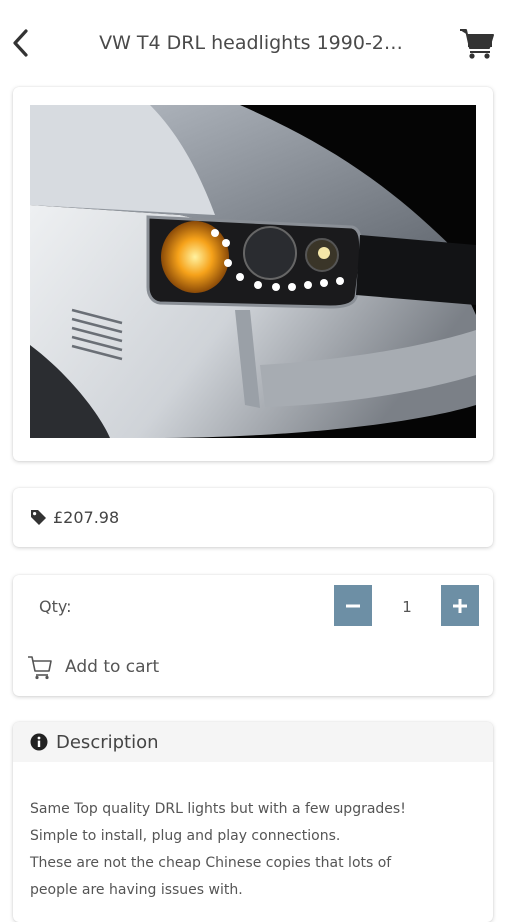 Image resolution: width=507 pixels, height=922 pixels. I want to click on plus-icon, so click(460, 605).